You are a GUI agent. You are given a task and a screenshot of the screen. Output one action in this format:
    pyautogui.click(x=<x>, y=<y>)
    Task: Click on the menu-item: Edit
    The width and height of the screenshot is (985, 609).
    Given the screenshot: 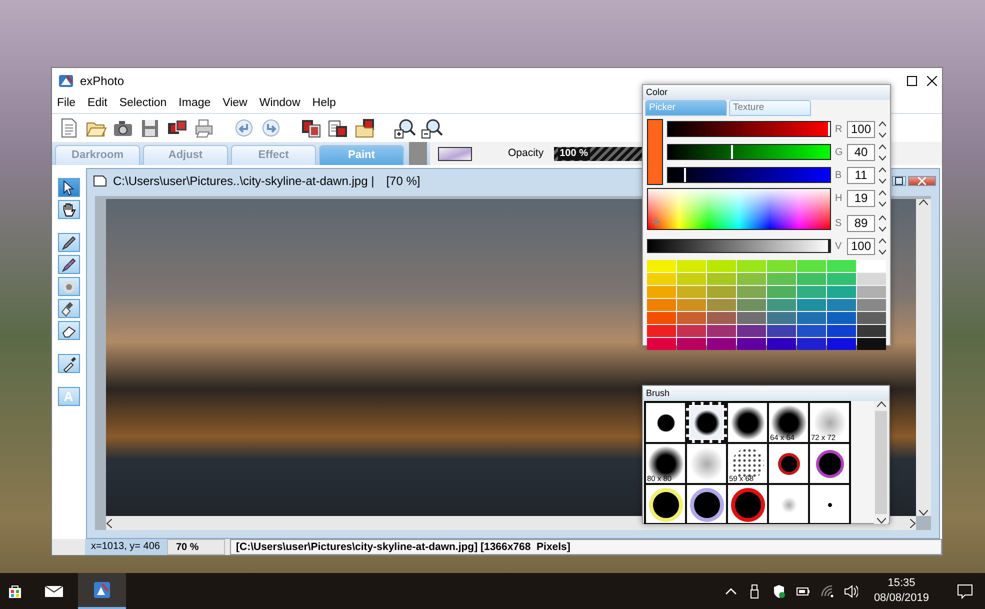 What is the action you would take?
    pyautogui.click(x=98, y=103)
    